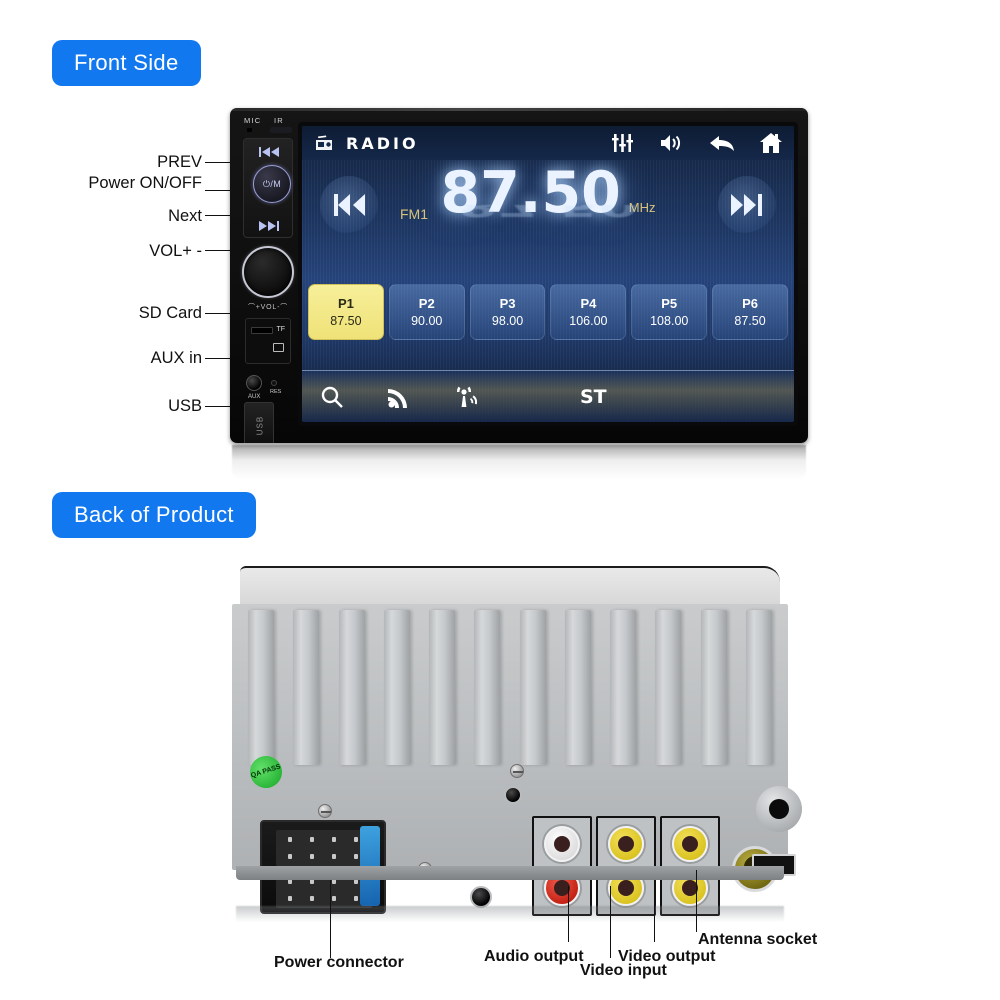  I want to click on callout-antenna-socket: Antenna socket, so click(758, 939).